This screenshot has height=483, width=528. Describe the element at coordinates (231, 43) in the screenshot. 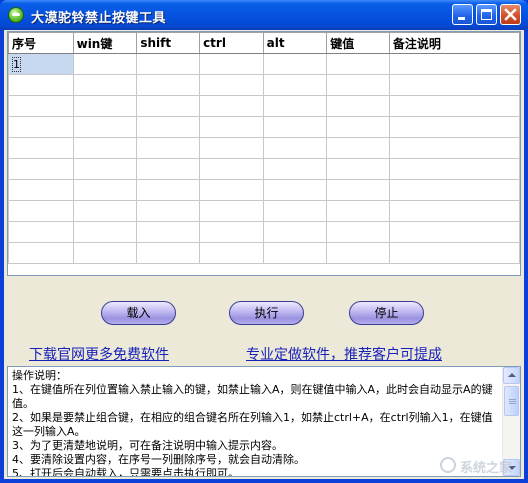

I see `column-header-ctrl: ctrl` at that location.